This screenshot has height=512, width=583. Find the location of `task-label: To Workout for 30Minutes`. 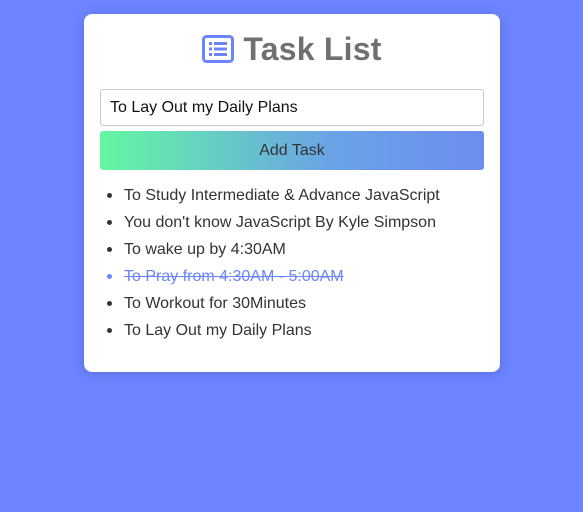

task-label: To Workout for 30Minutes is located at coordinates (215, 303).